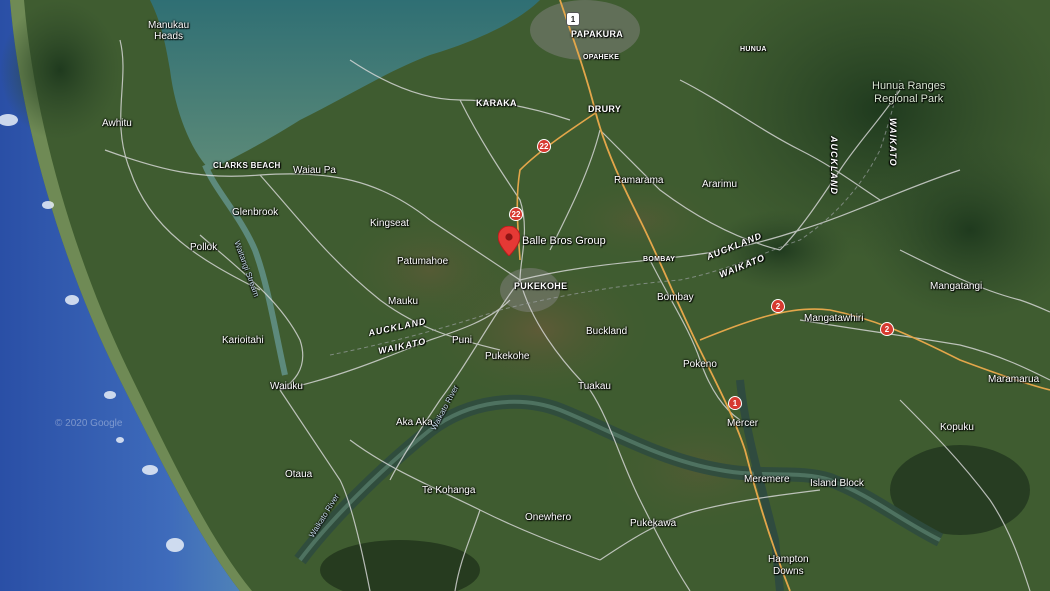 The width and height of the screenshot is (1050, 591). I want to click on place-label-mangatawhiri: Mangatawhiri, so click(833, 319).